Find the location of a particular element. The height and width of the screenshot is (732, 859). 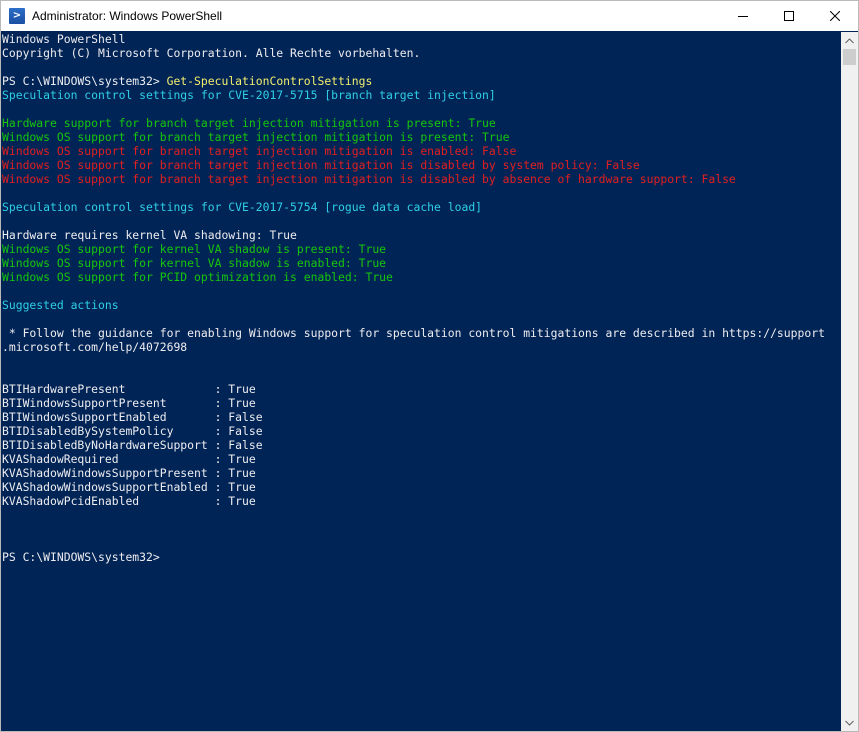

console-text: BTIDisabledByNoHardwareSupport : False is located at coordinates (132, 445).